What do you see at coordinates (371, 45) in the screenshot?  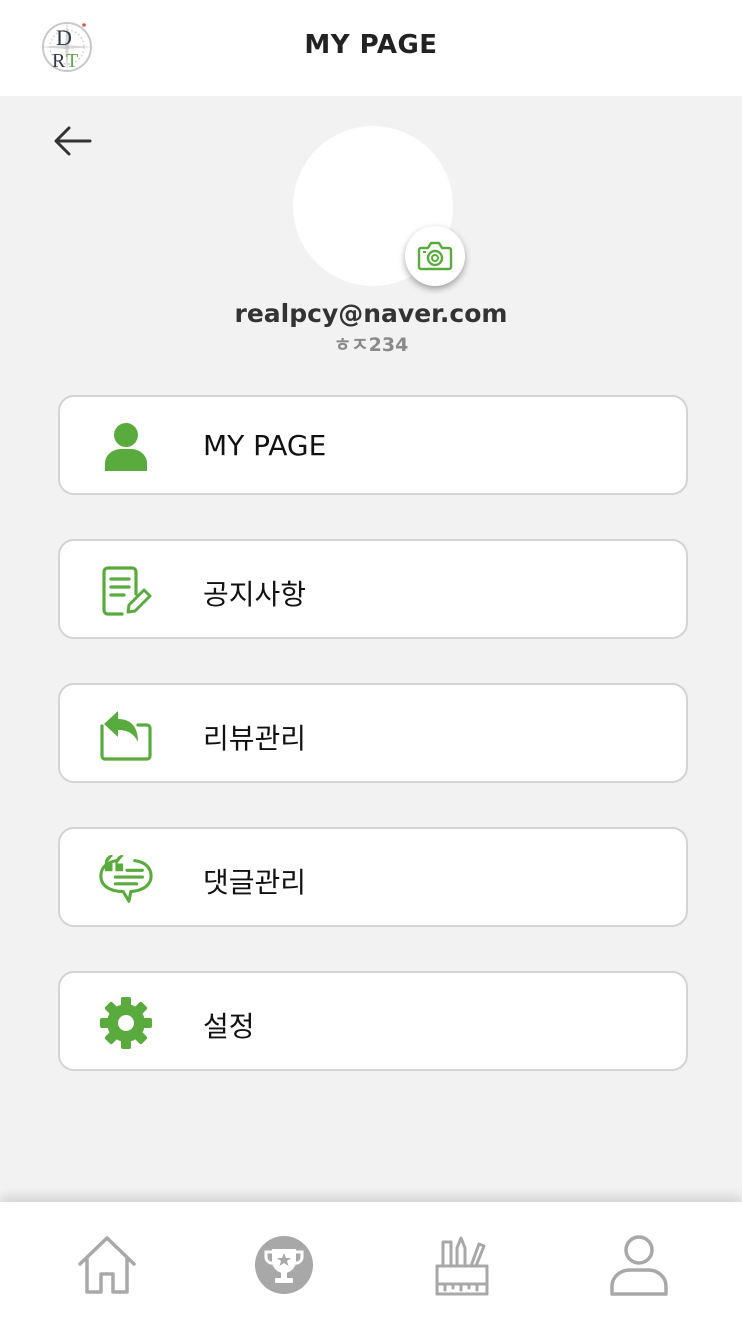 I see `page-title: MY PAGE` at bounding box center [371, 45].